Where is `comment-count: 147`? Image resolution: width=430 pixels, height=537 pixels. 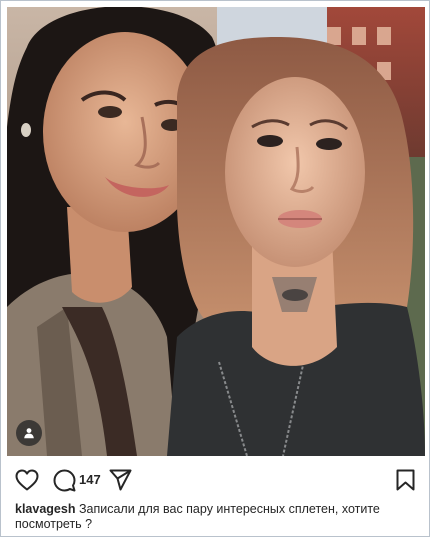
comment-count: 147 is located at coordinates (90, 479).